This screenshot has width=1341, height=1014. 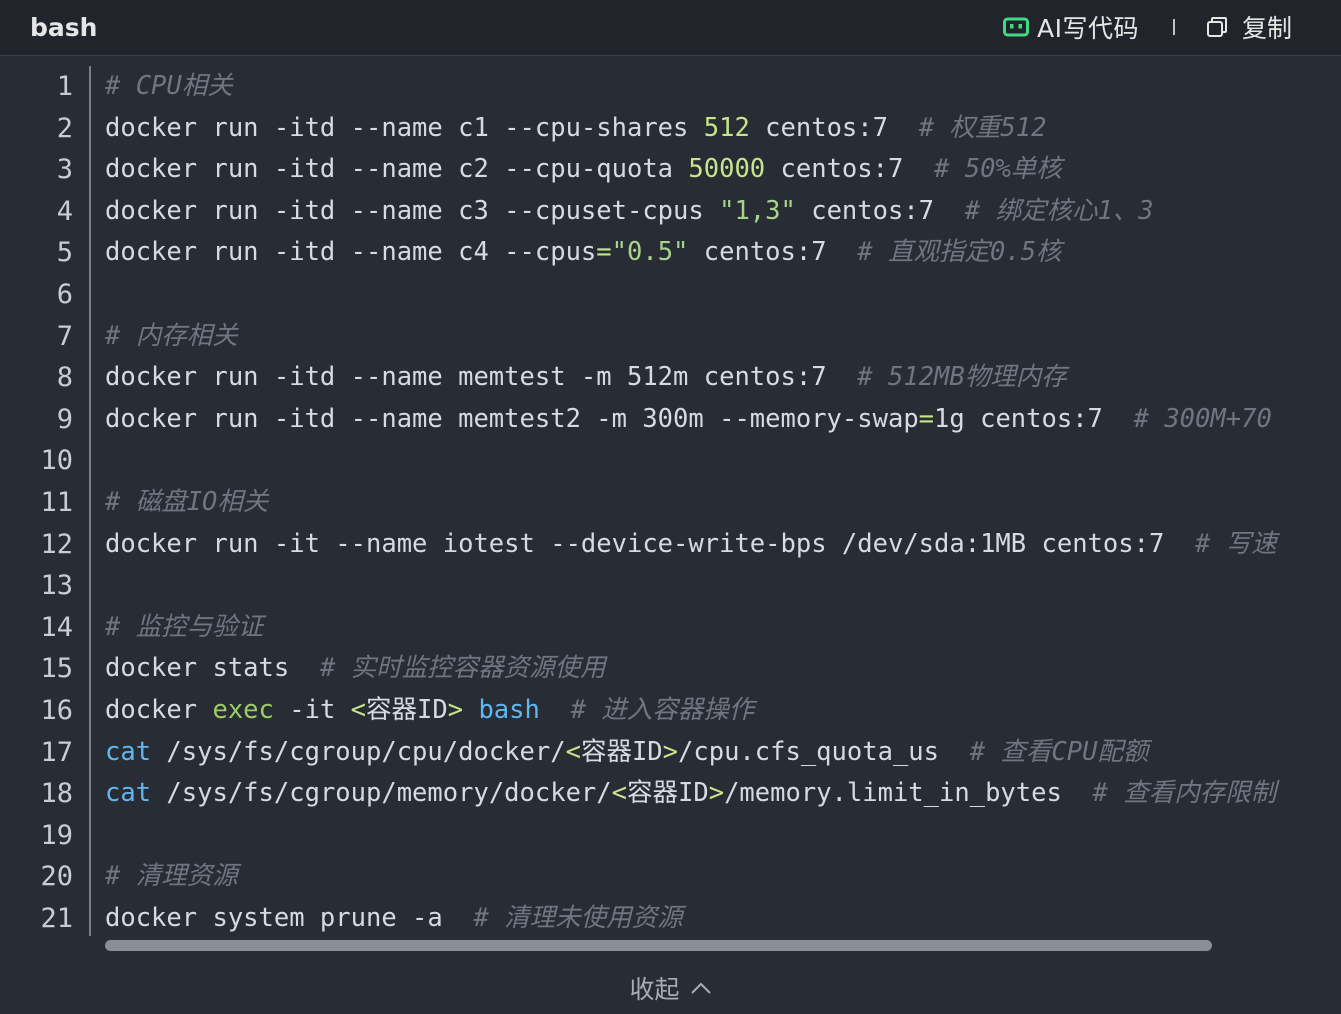 I want to click on code-token: bash, so click(x=509, y=710).